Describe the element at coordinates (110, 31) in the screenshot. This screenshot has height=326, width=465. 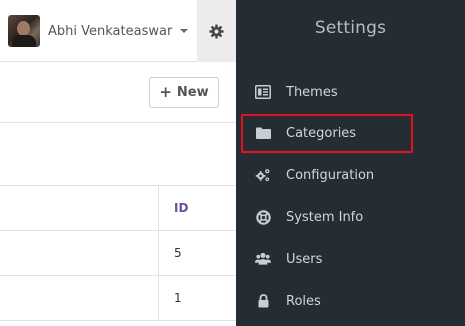
I see `user-name: Abhi Venkateaswar` at that location.